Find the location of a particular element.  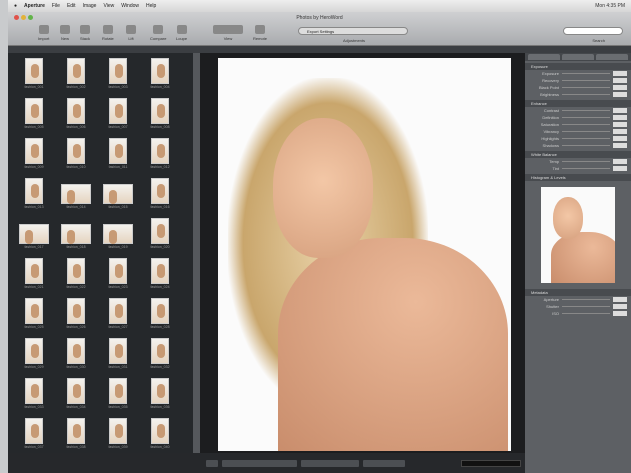

menu-app: Aperture is located at coordinates (34, 6).